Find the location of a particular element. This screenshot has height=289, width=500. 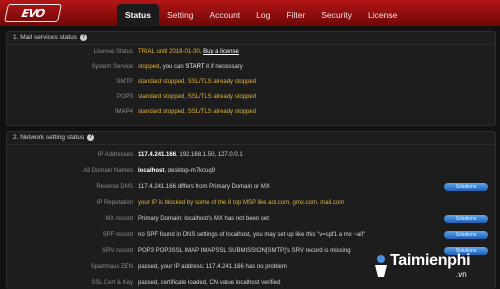

row-label: System Service is located at coordinates (112, 67).